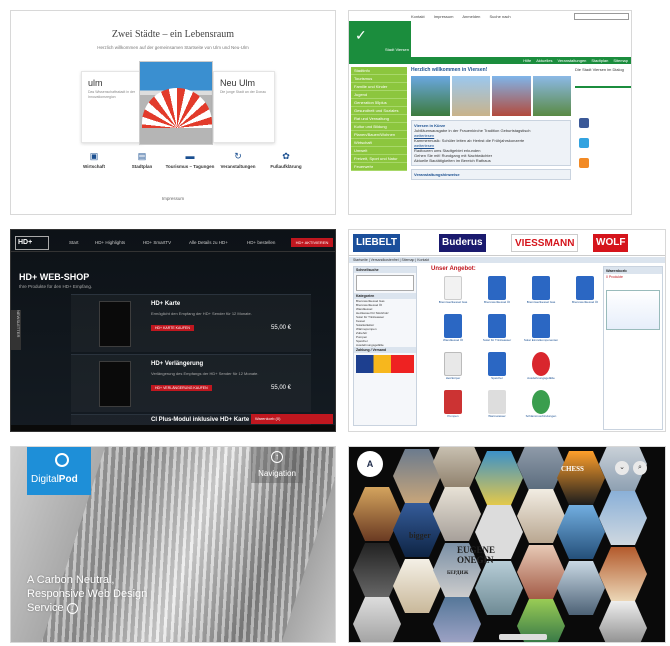  What do you see at coordinates (190, 160) in the screenshot?
I see `nav-tourismus: ▬ Tourismus – Tagungen` at bounding box center [190, 160].